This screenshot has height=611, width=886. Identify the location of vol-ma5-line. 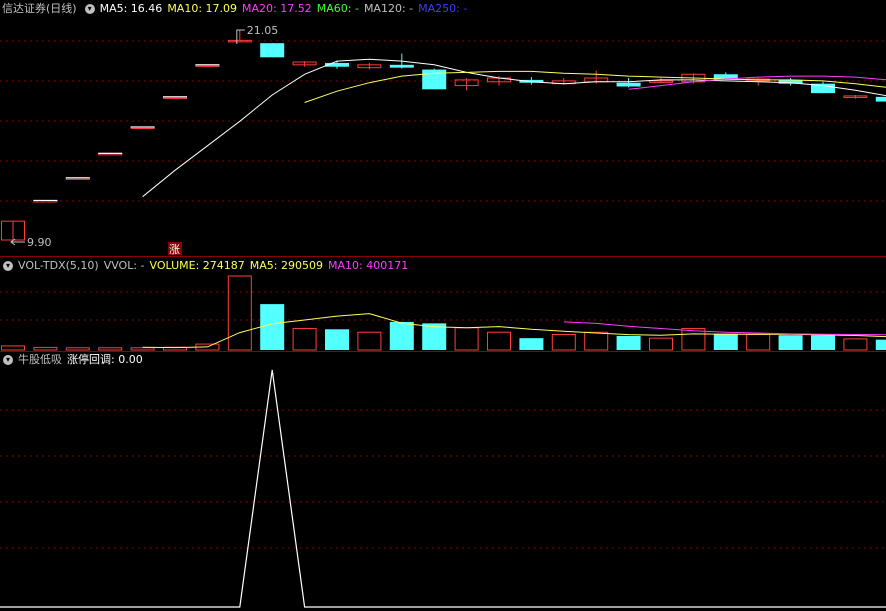
(514, 331).